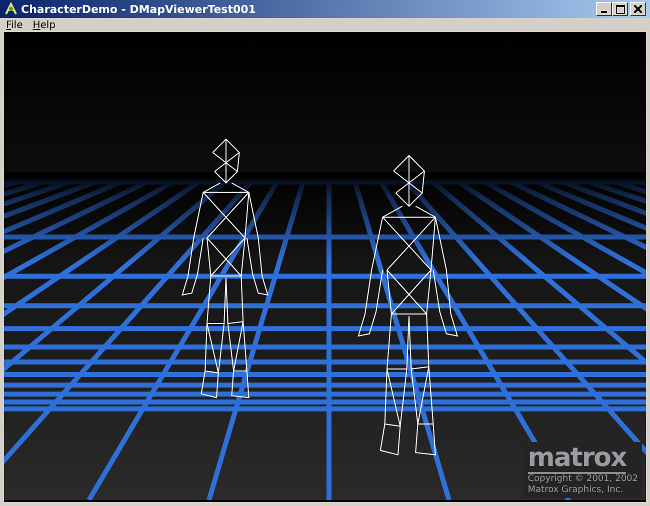  Describe the element at coordinates (11, 9) in the screenshot. I see `app-icon` at that location.